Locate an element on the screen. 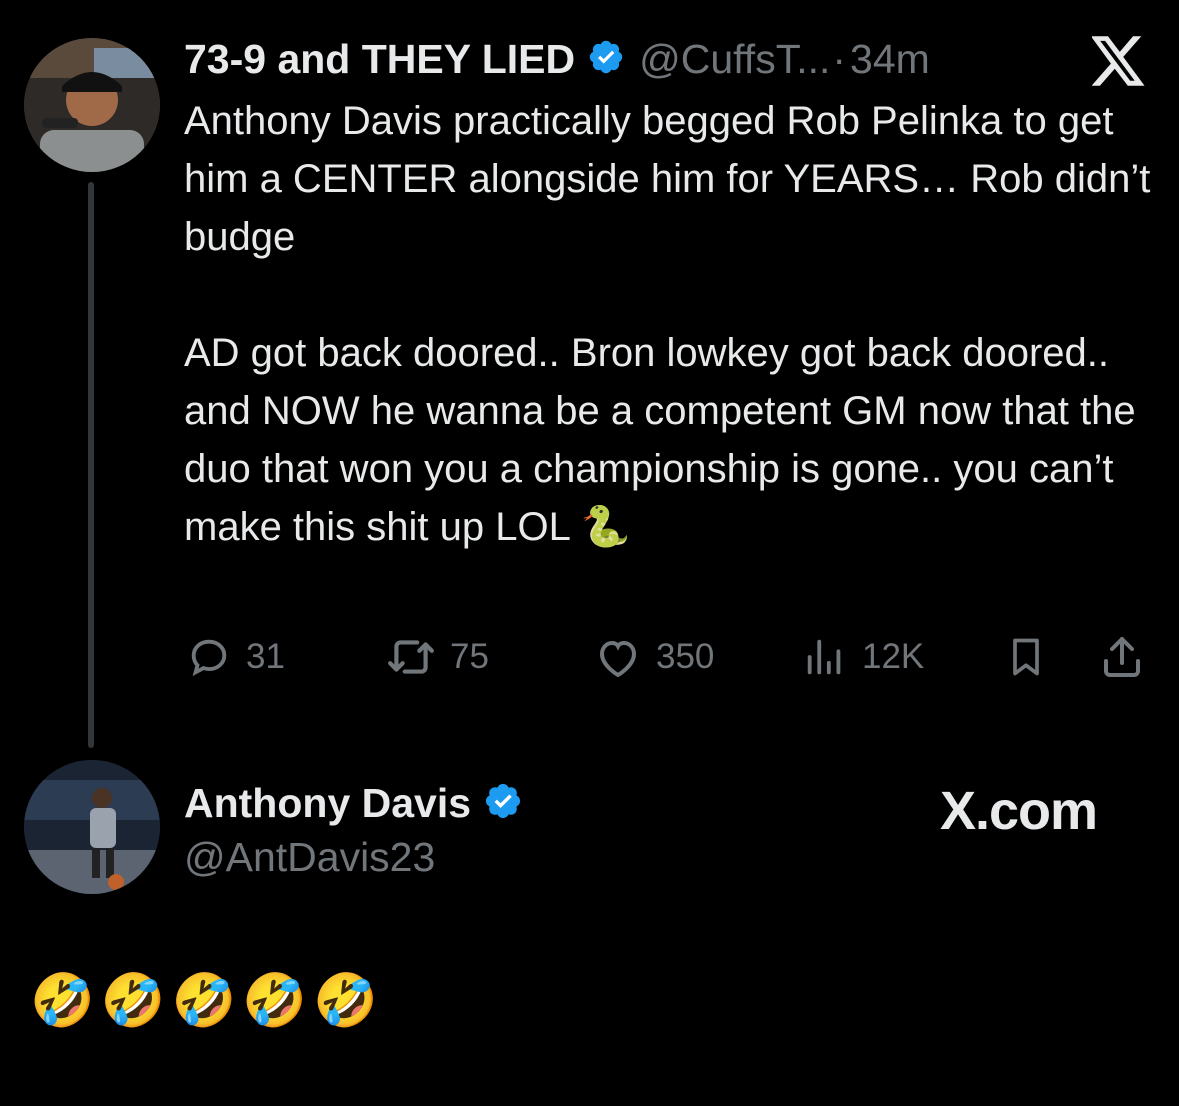 The height and width of the screenshot is (1106, 1179). repost-count: 75 is located at coordinates (469, 656).